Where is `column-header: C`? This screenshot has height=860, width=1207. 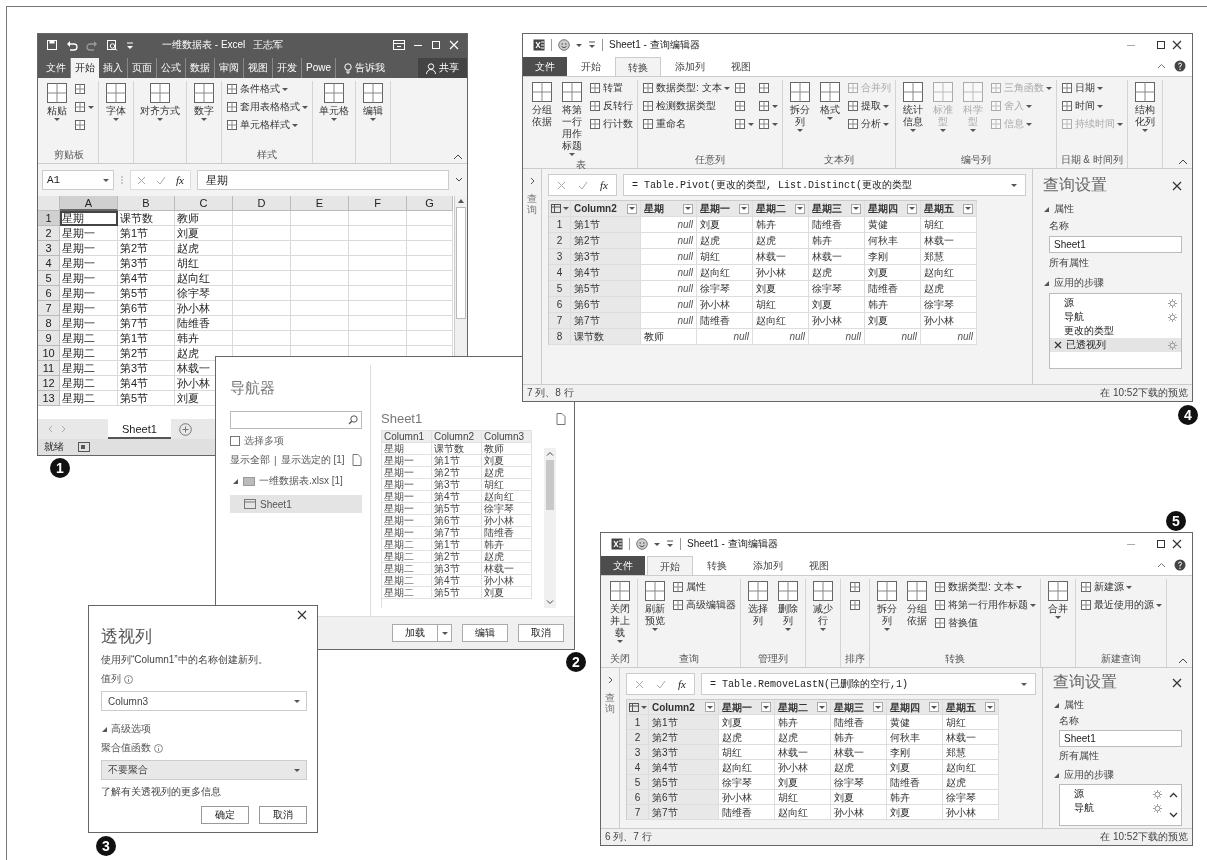 column-header: C is located at coordinates (204, 203).